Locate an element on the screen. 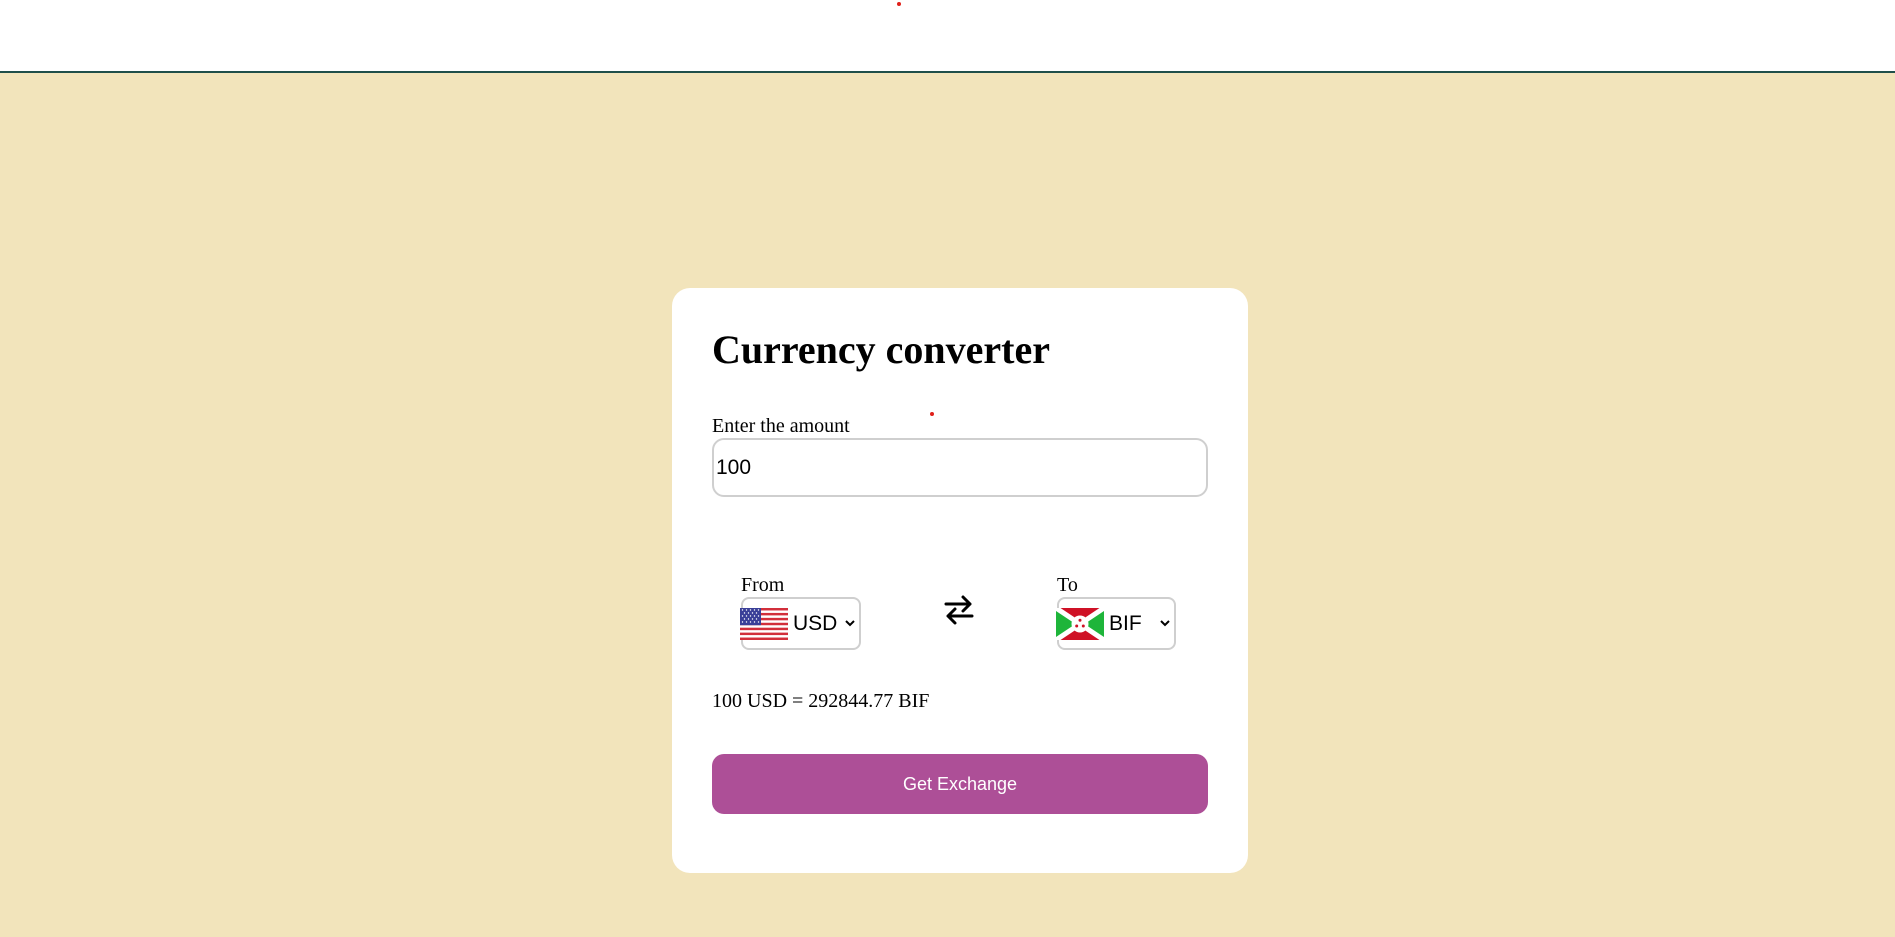 The height and width of the screenshot is (937, 1895). exchange-result: 100 USD = 292844.77 BIF is located at coordinates (821, 701).